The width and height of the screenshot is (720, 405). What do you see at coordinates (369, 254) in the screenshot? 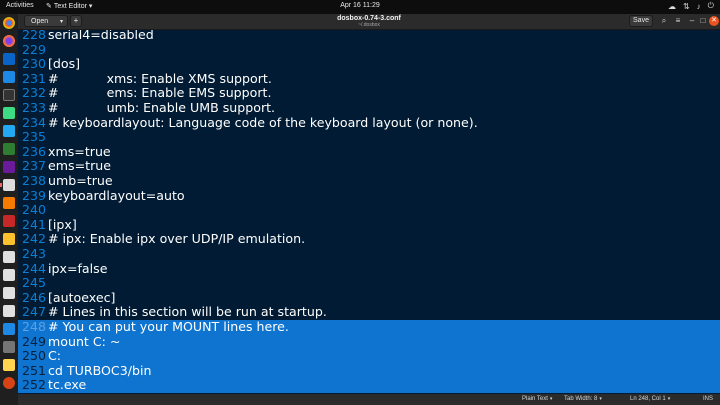
I see `editor-line: 243` at bounding box center [369, 254].